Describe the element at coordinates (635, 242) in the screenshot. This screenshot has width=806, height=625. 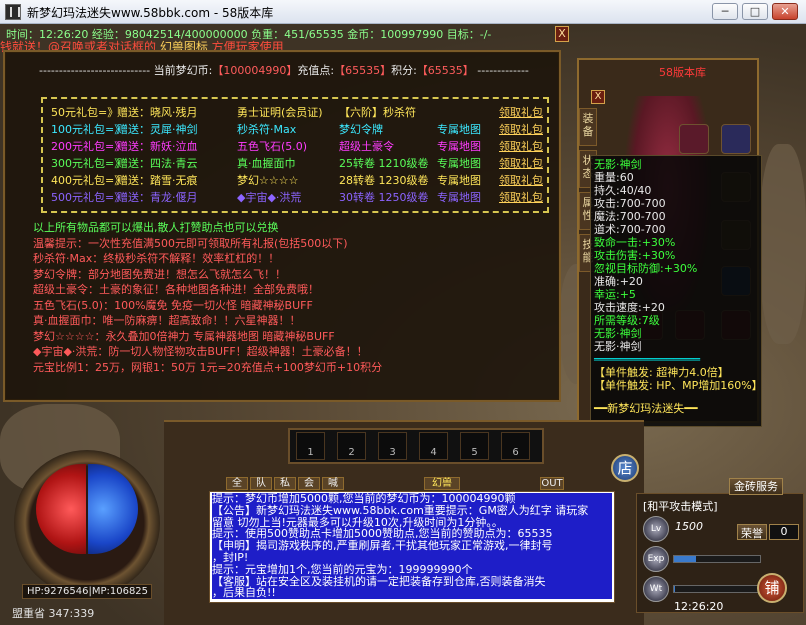
I see `item-stat-line: 致命一击:+30%` at that location.